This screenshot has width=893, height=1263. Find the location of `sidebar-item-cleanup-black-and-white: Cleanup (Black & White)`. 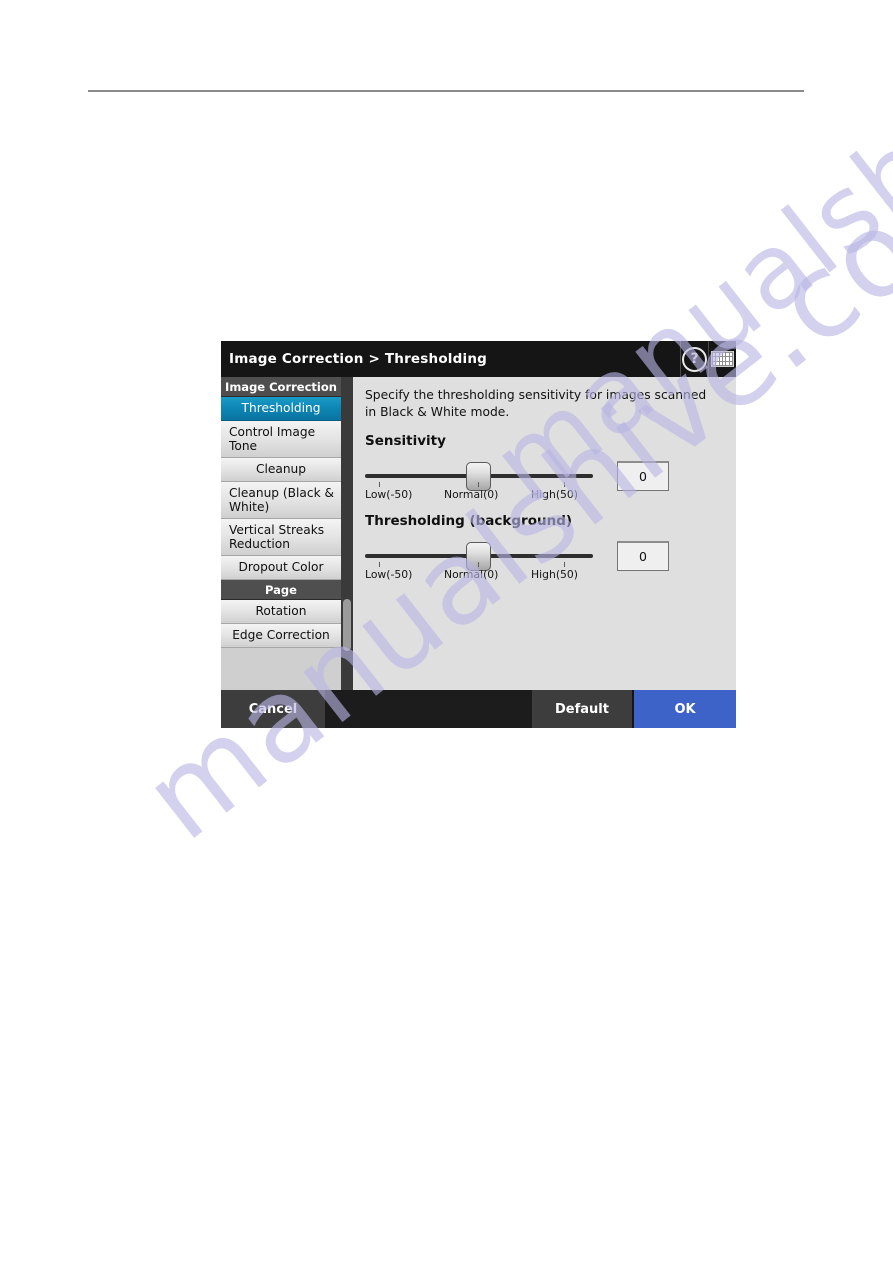

sidebar-item-cleanup-black-and-white: Cleanup (Black & White) is located at coordinates (281, 500).